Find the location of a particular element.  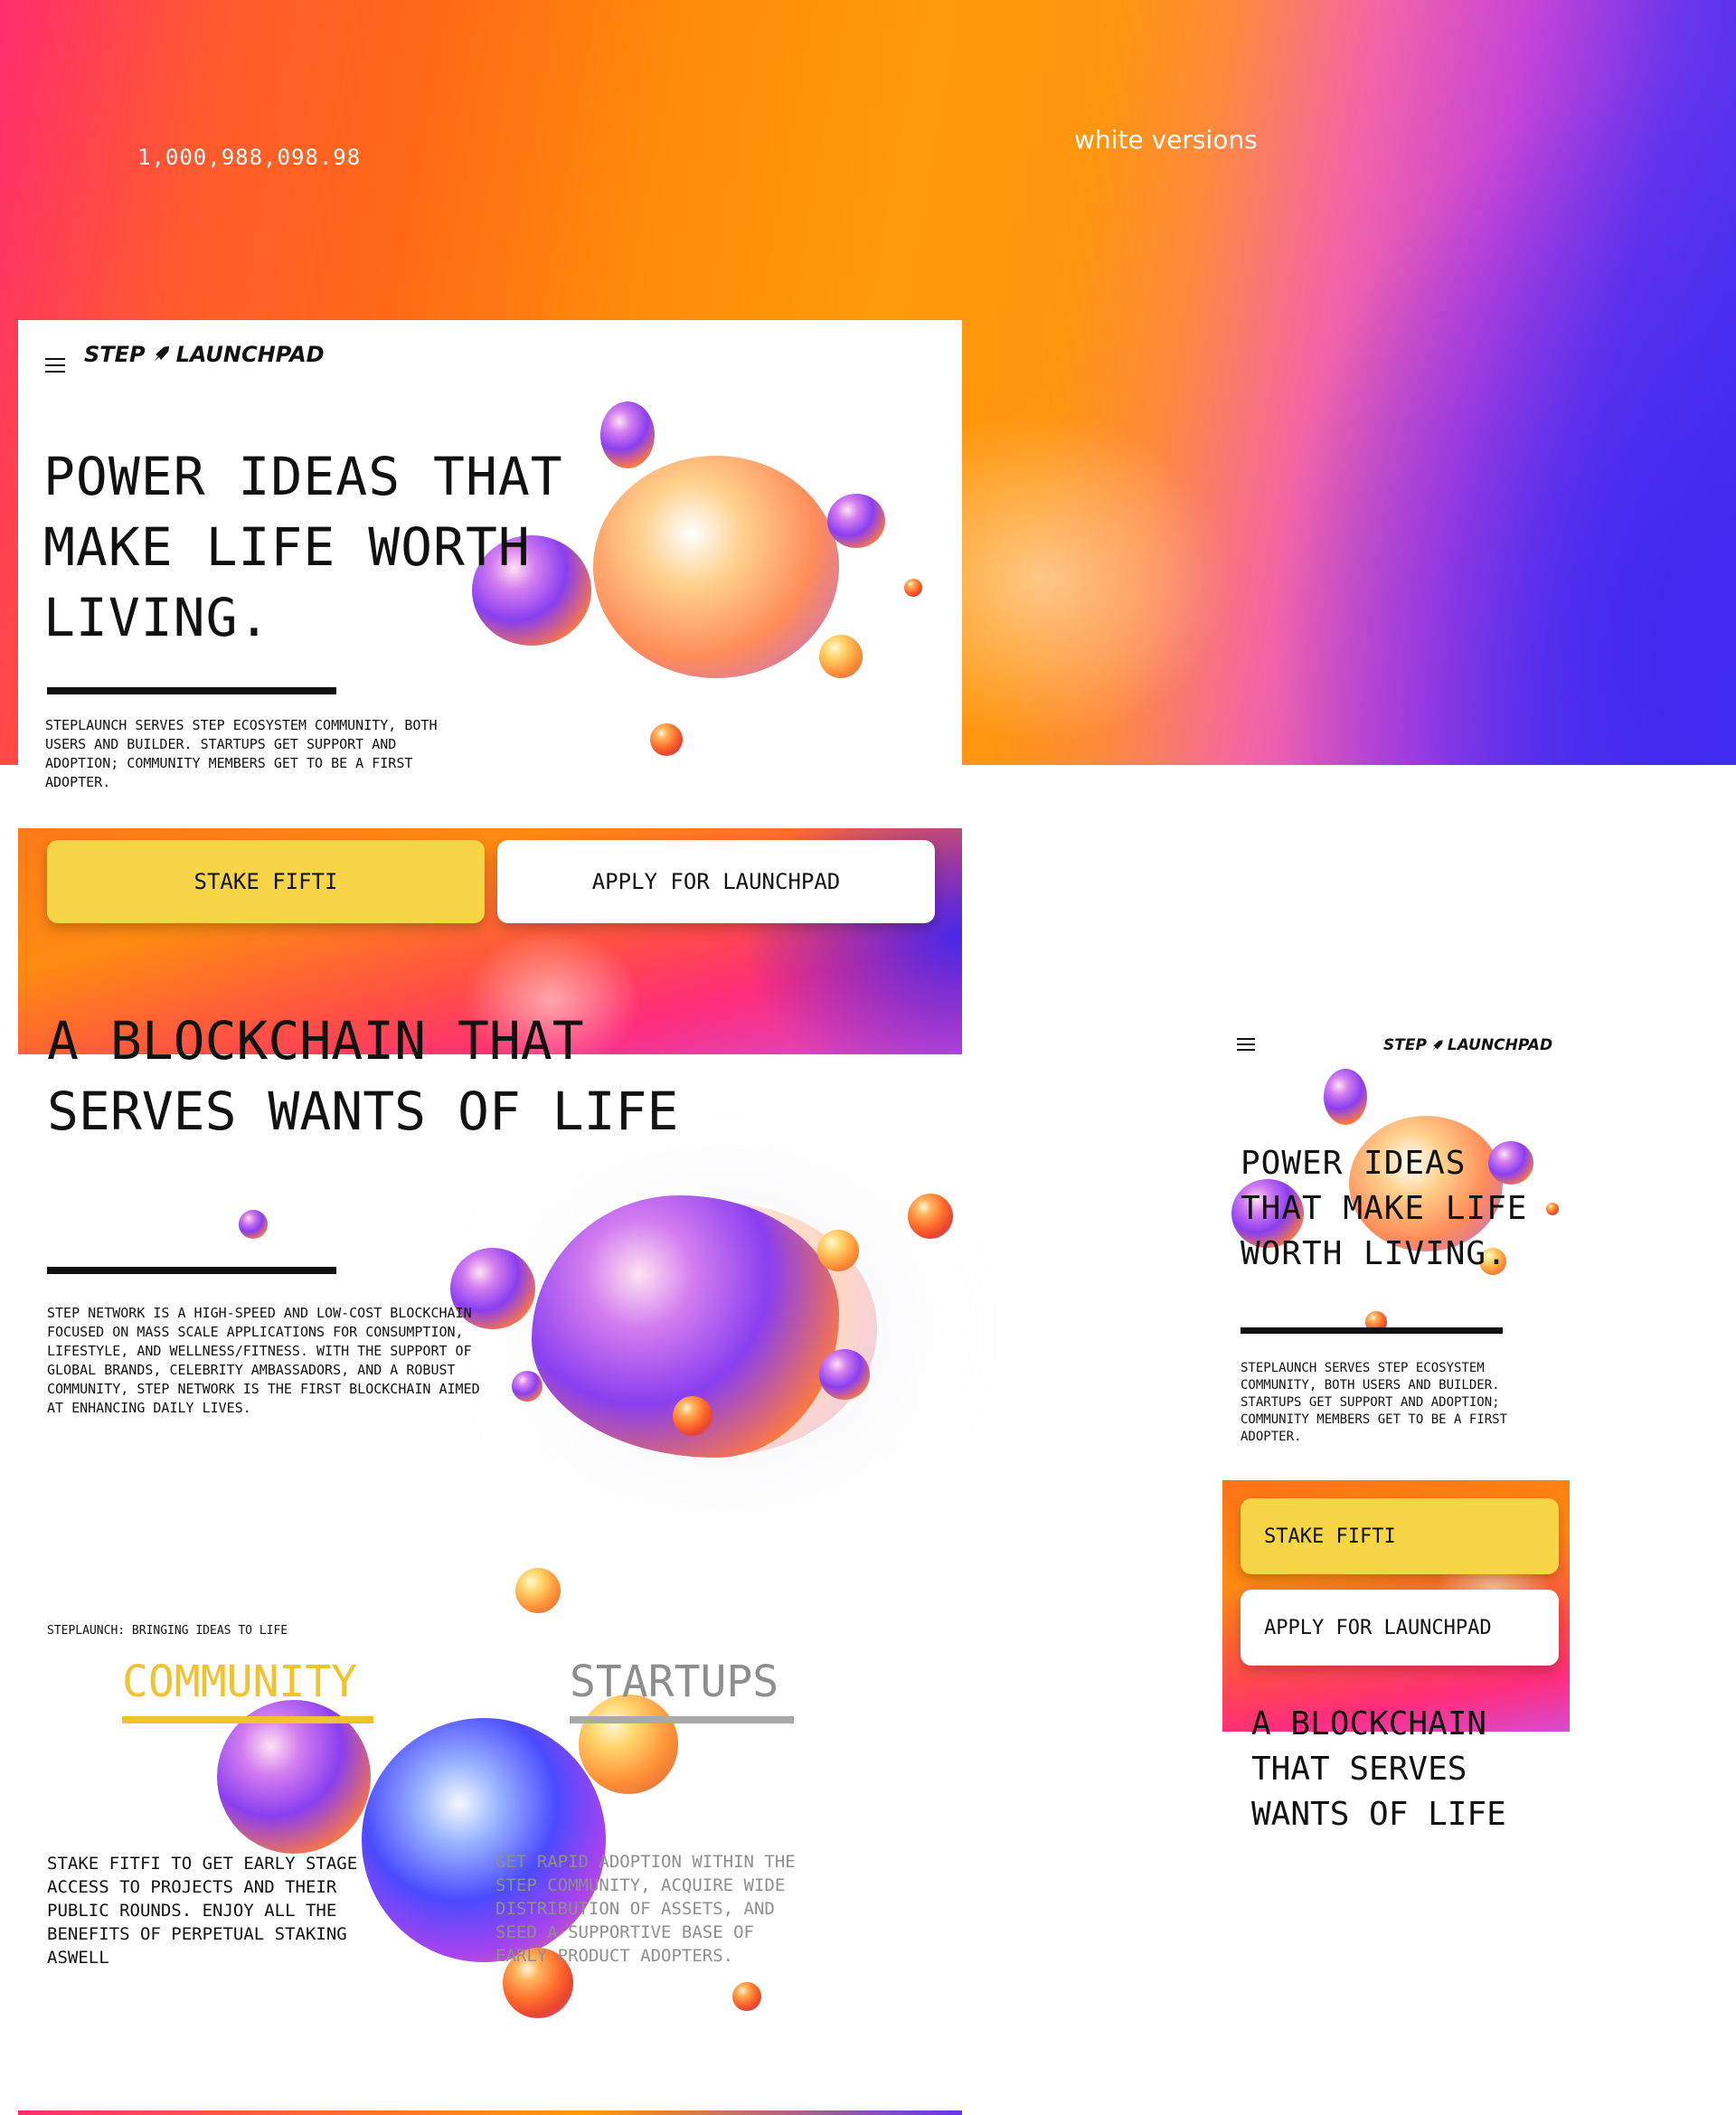

mobile-logo-step-text: STEP is located at coordinates (1405, 1045).